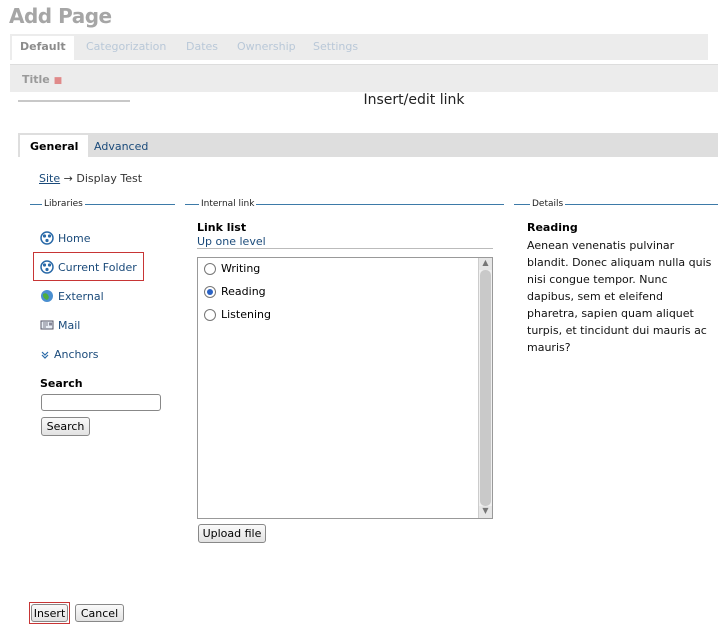 The width and height of the screenshot is (718, 631). What do you see at coordinates (345, 248) in the screenshot?
I see `divider` at bounding box center [345, 248].